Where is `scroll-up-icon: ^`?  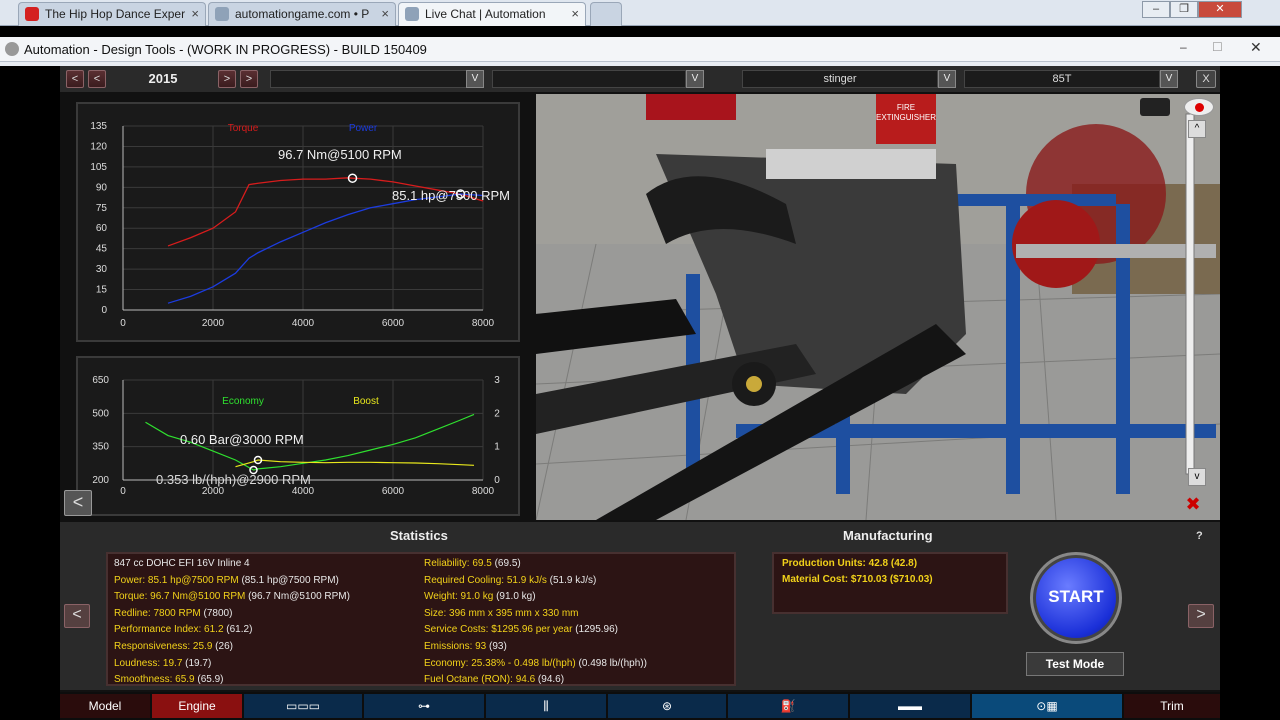
scroll-up-icon: ^ is located at coordinates (1197, 129).